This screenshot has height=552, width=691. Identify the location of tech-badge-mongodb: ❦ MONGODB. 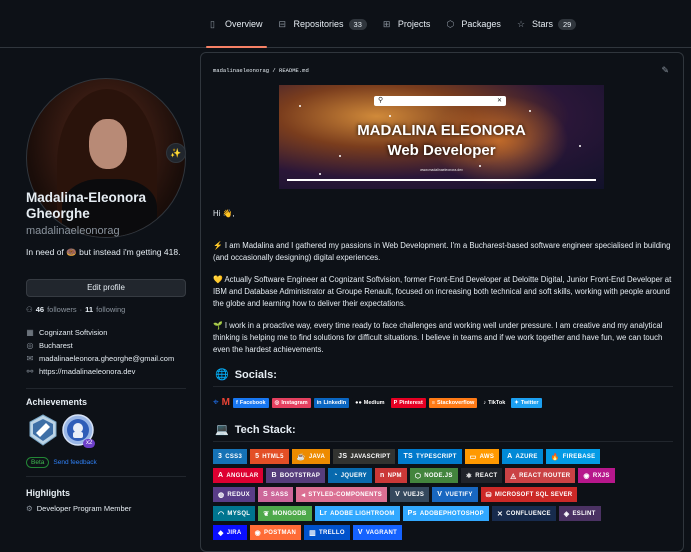
(285, 513).